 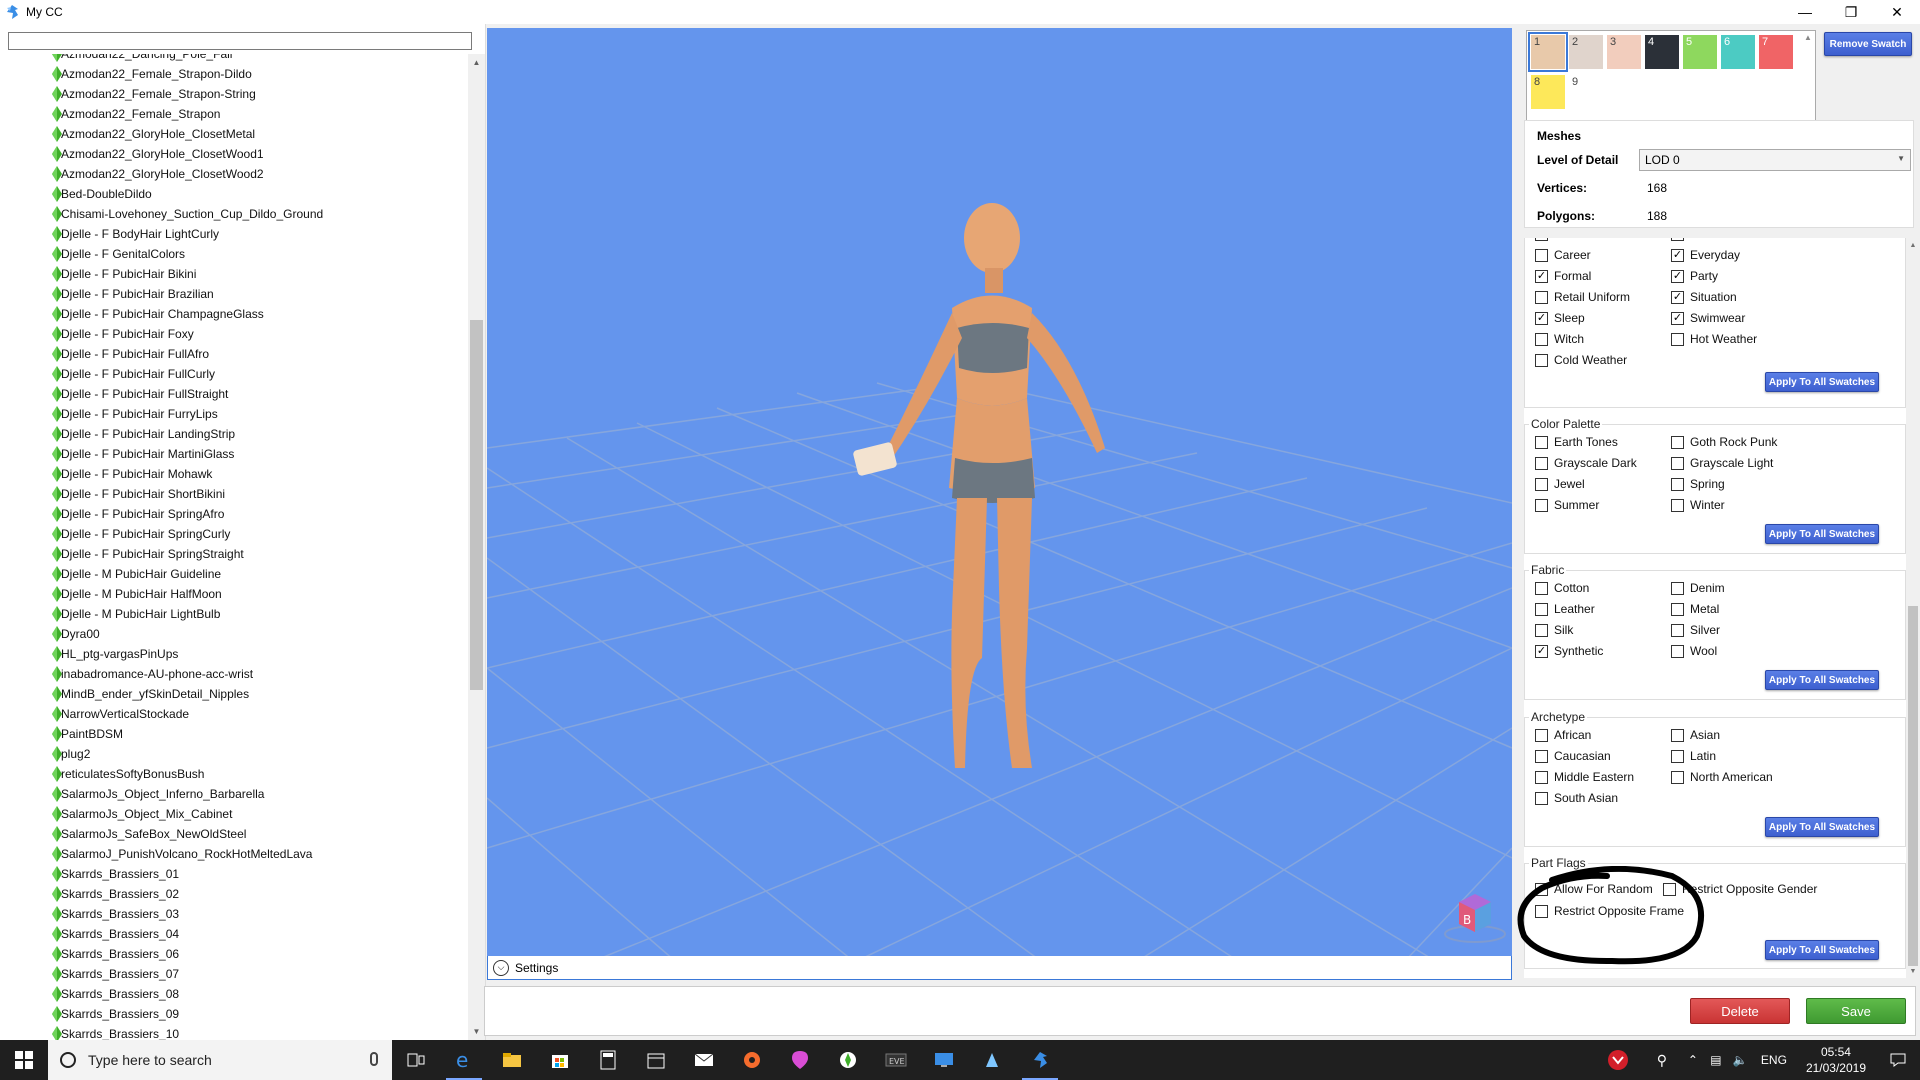 I want to click on network-icon: ▤, so click(x=1716, y=1060).